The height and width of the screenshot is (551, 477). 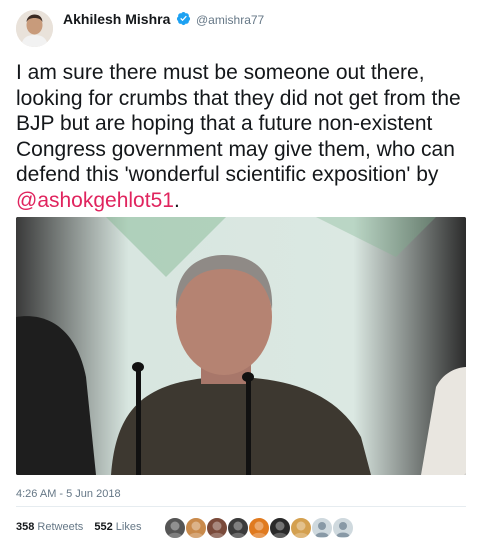 I want to click on divider, so click(x=241, y=506).